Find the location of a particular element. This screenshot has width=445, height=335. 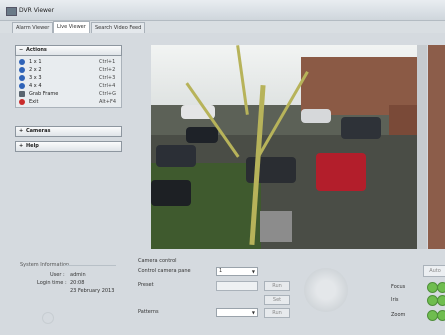

adjacent-video-feed is located at coordinates (436, 147).